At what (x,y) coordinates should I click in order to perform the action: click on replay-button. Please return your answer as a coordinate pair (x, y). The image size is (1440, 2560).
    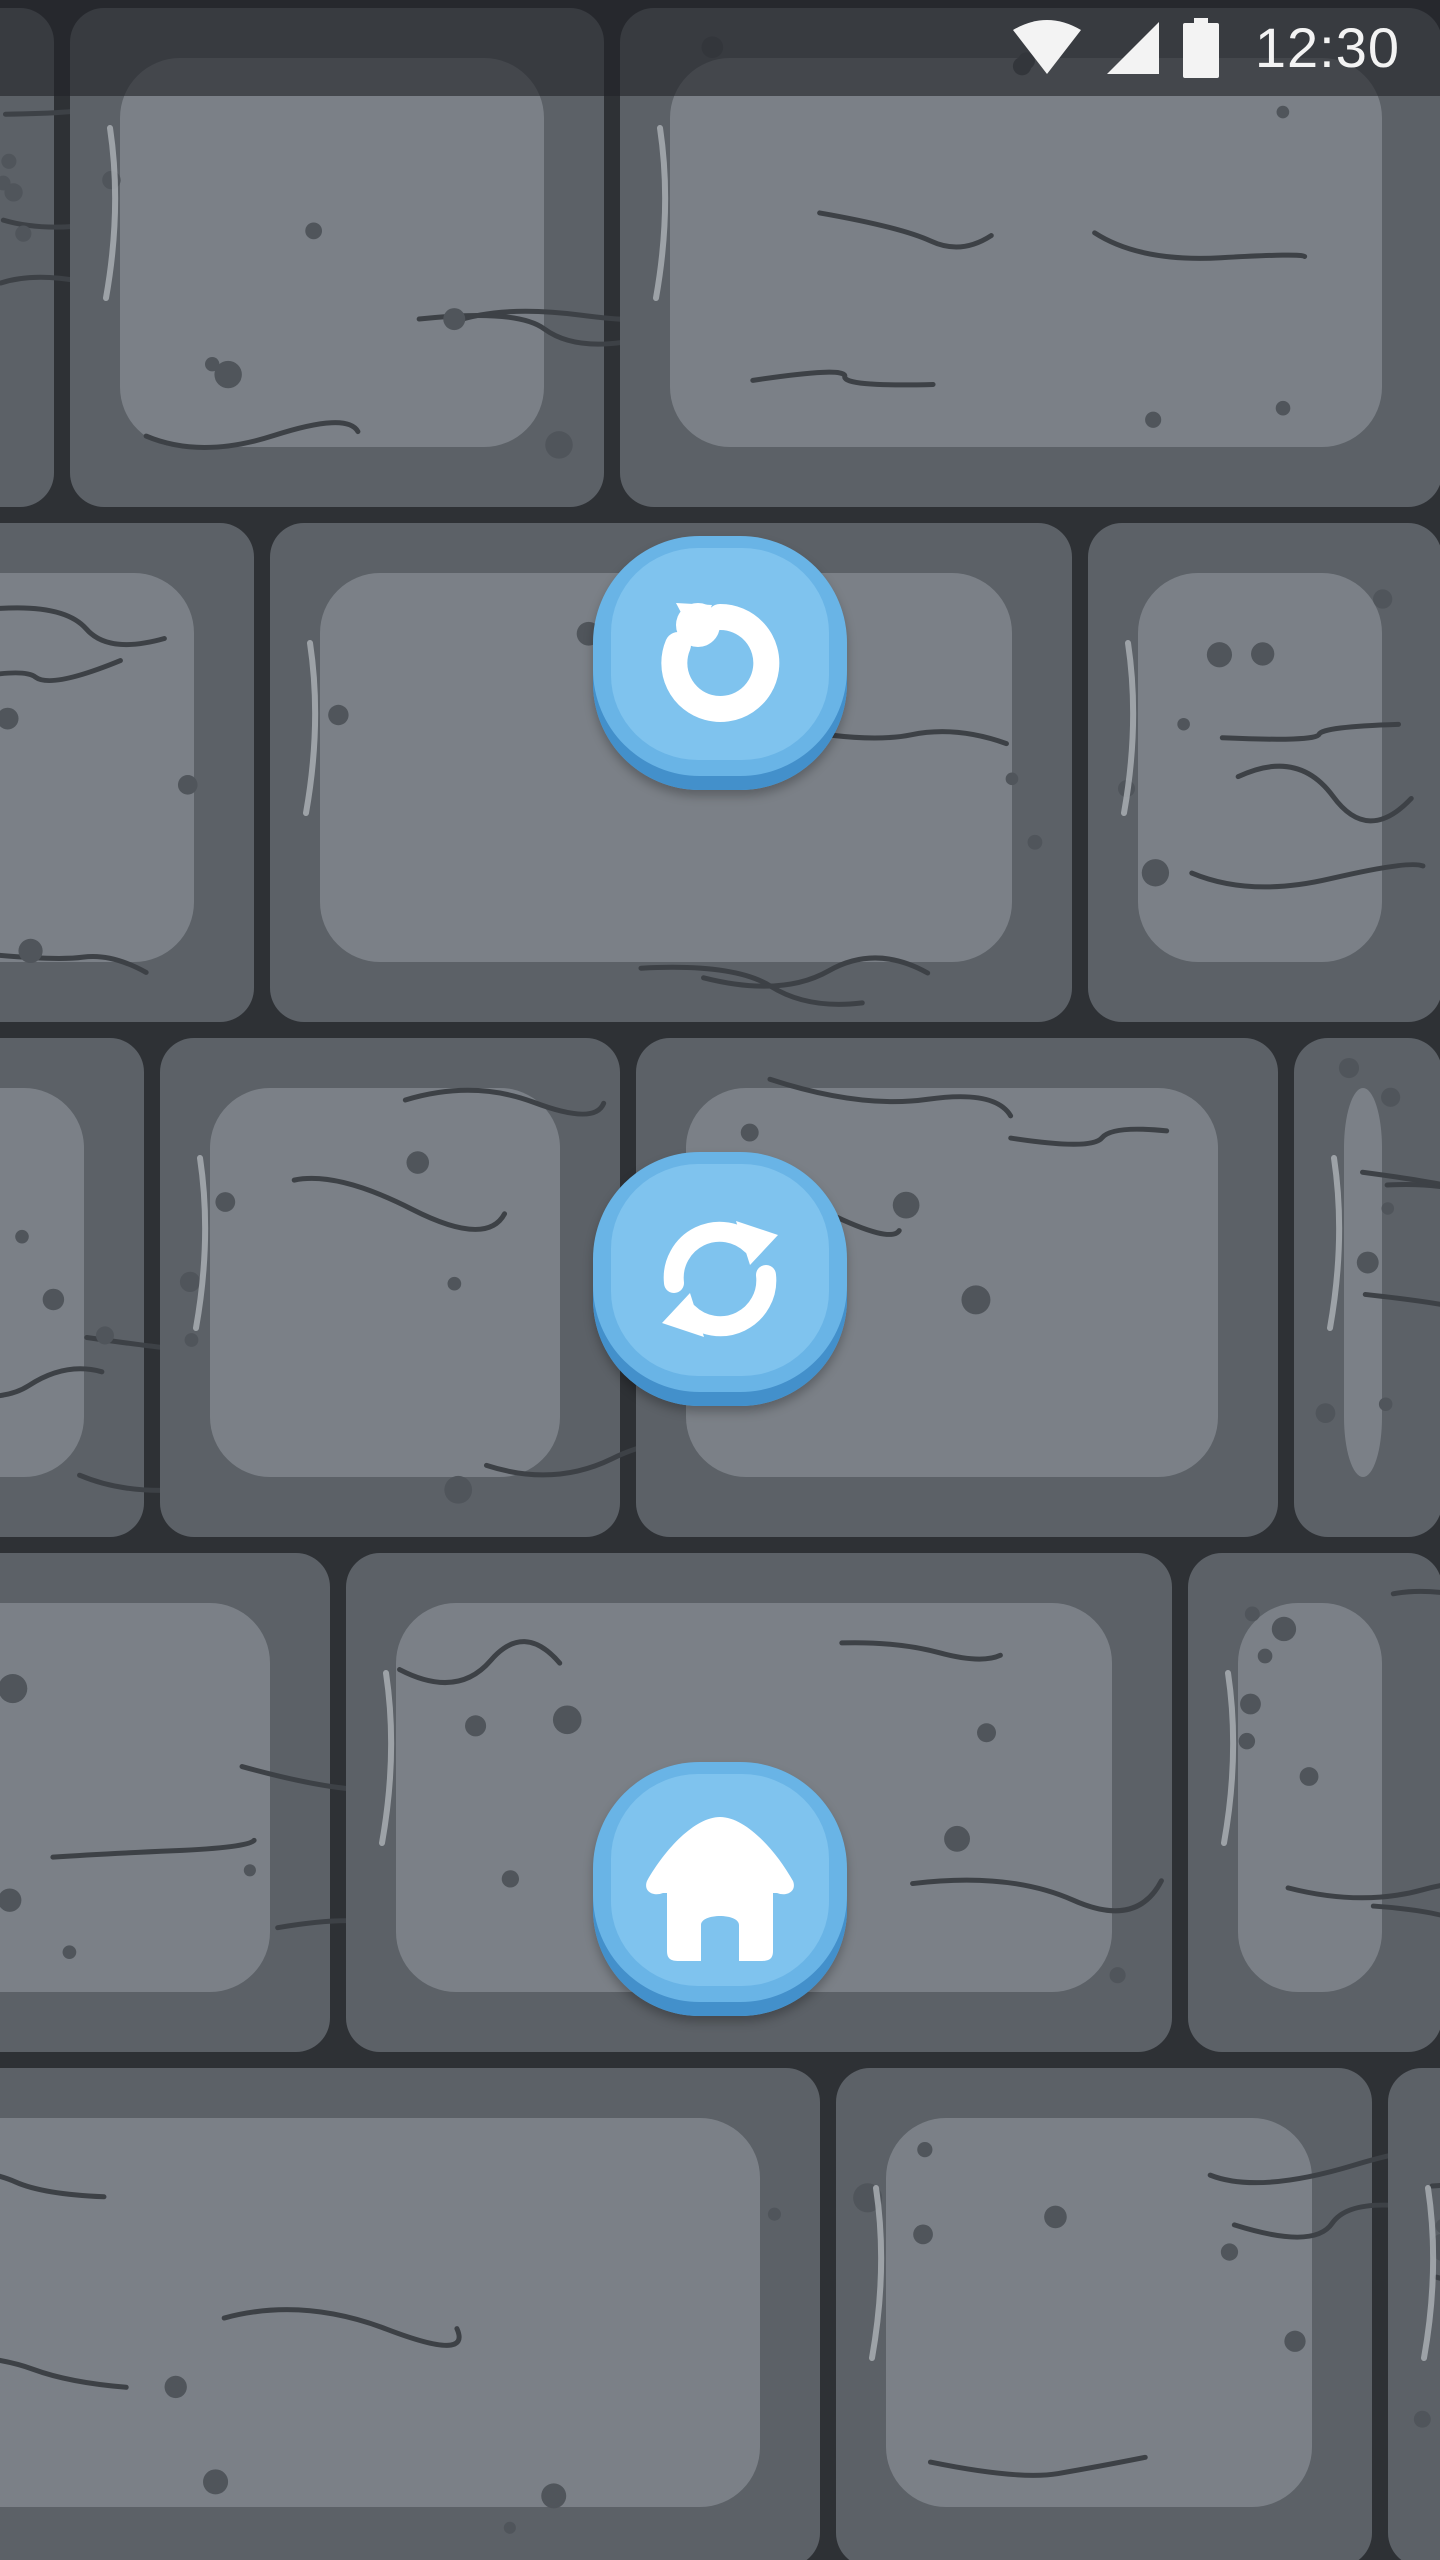
    Looking at the image, I should click on (720, 1279).